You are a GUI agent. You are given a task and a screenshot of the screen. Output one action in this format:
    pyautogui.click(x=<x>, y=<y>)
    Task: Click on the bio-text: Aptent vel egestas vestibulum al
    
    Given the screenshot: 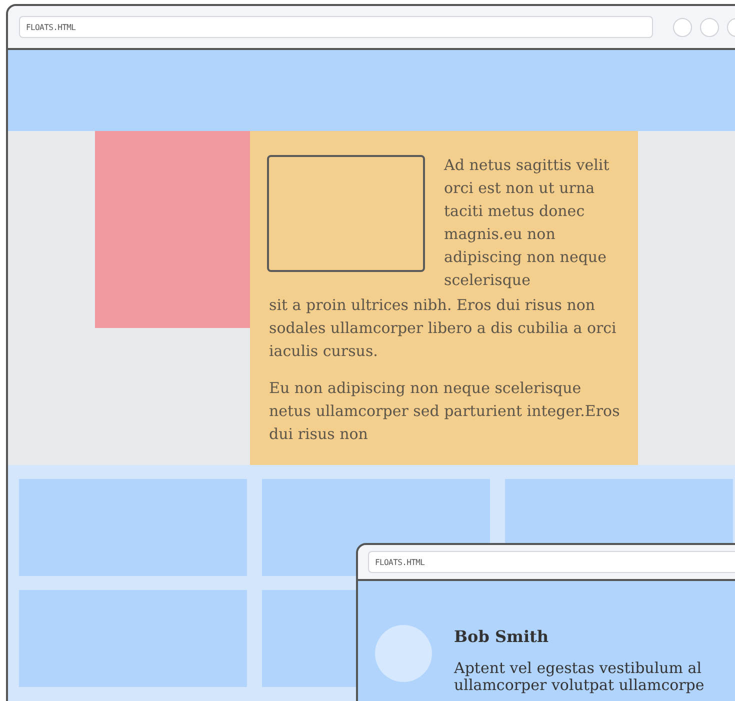 What is the action you would take?
    pyautogui.click(x=578, y=668)
    